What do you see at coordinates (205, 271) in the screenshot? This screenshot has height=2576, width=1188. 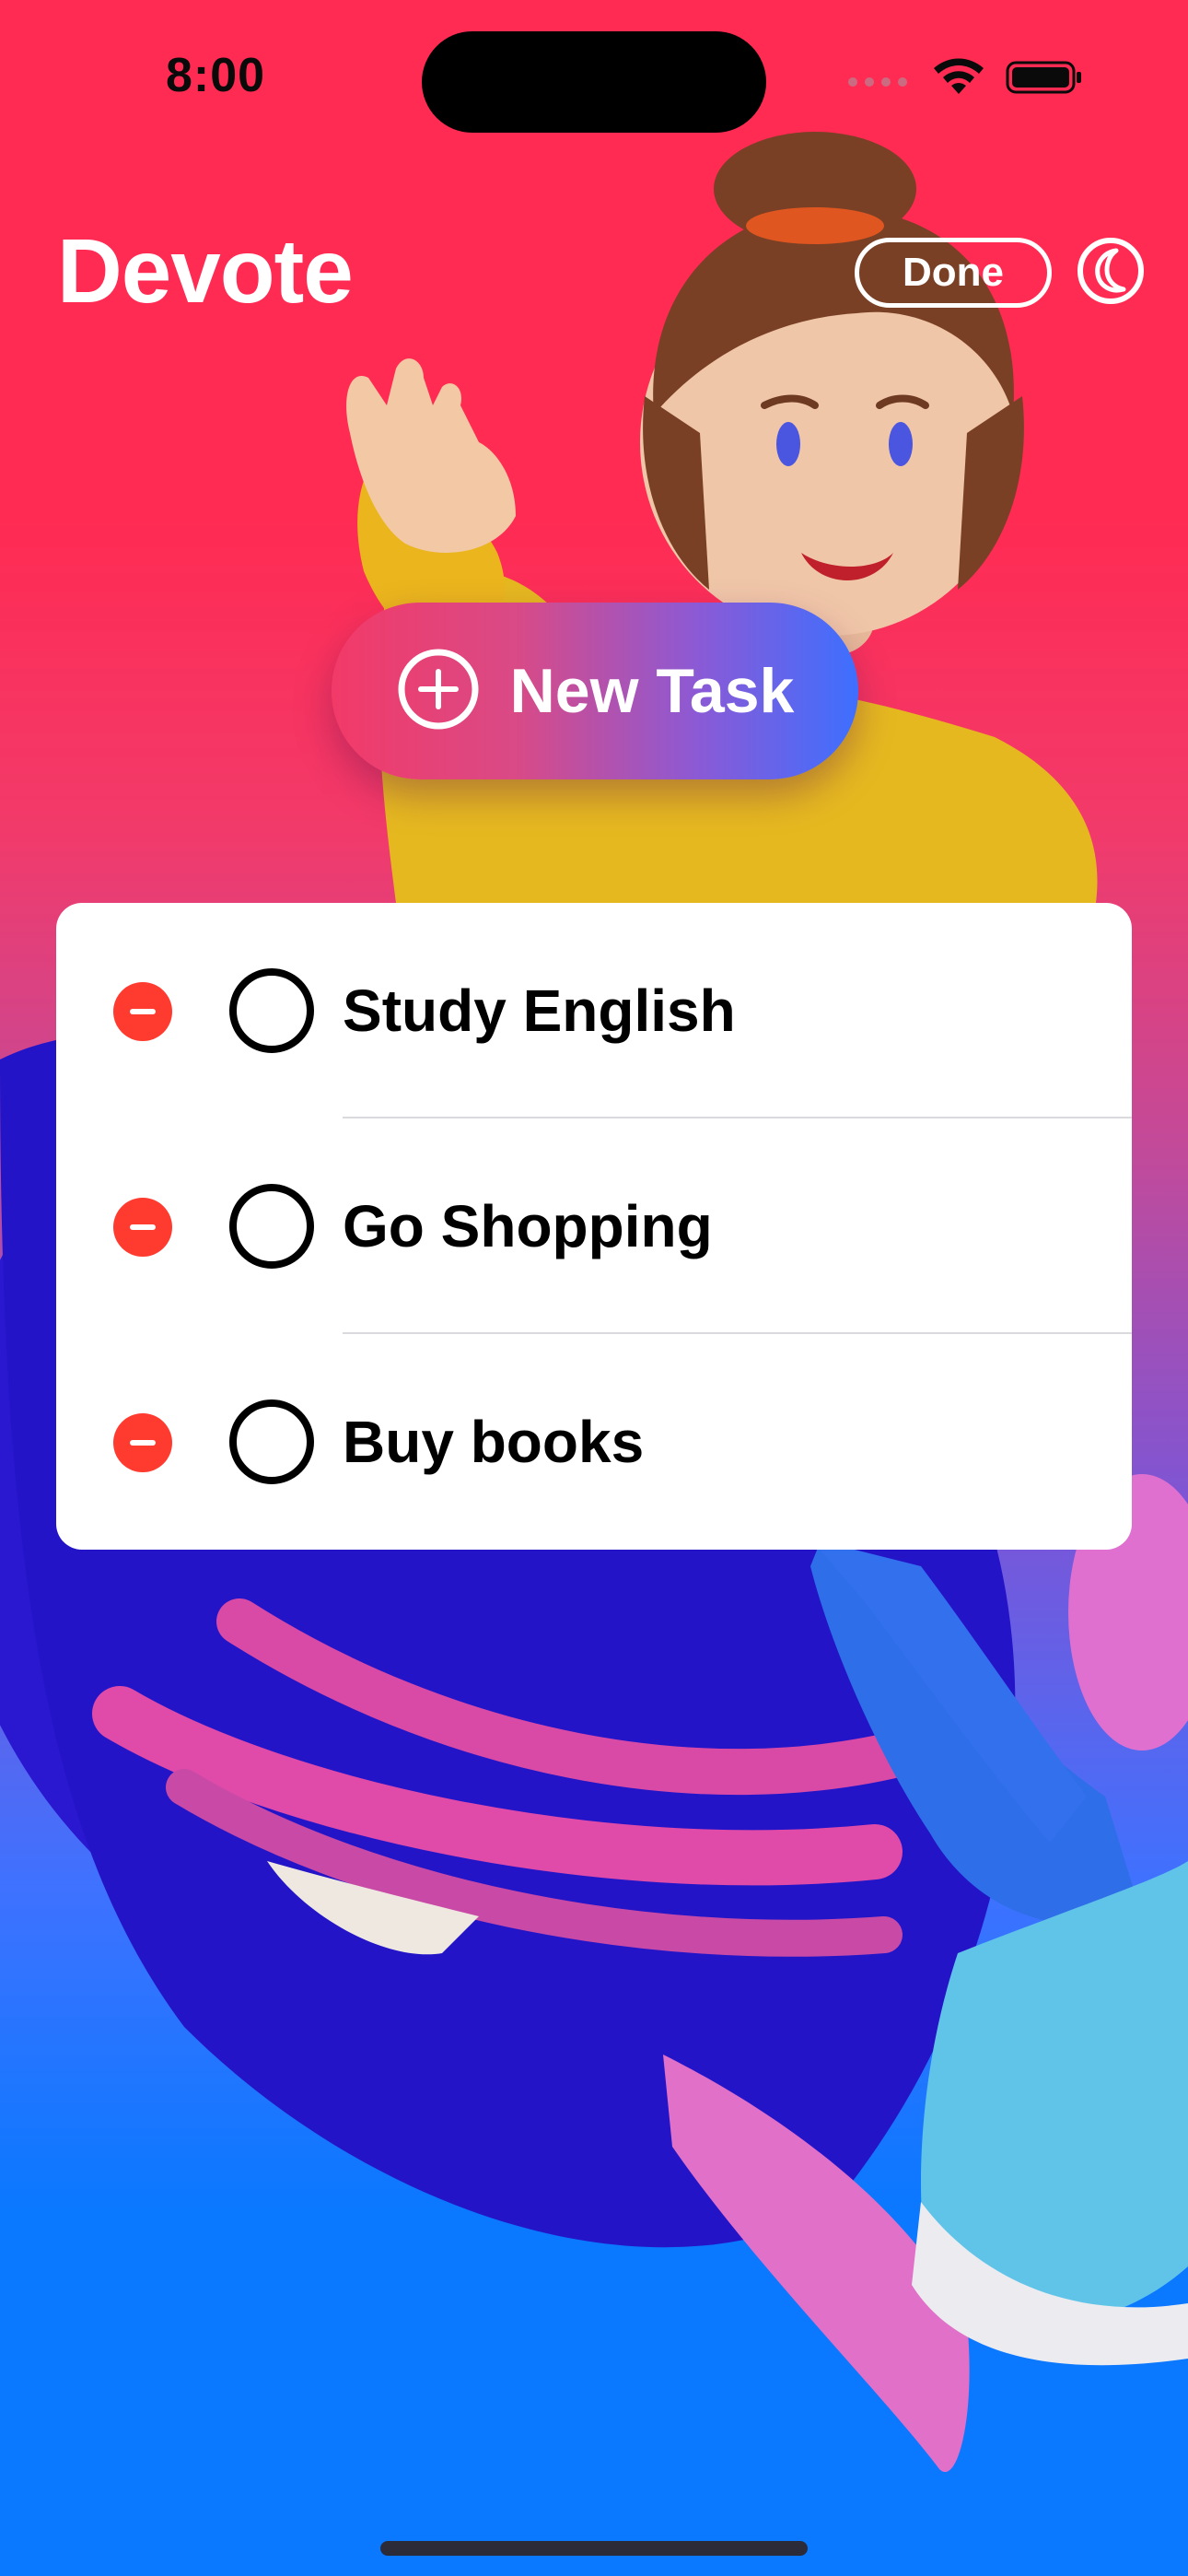 I see `app-title: Devote` at bounding box center [205, 271].